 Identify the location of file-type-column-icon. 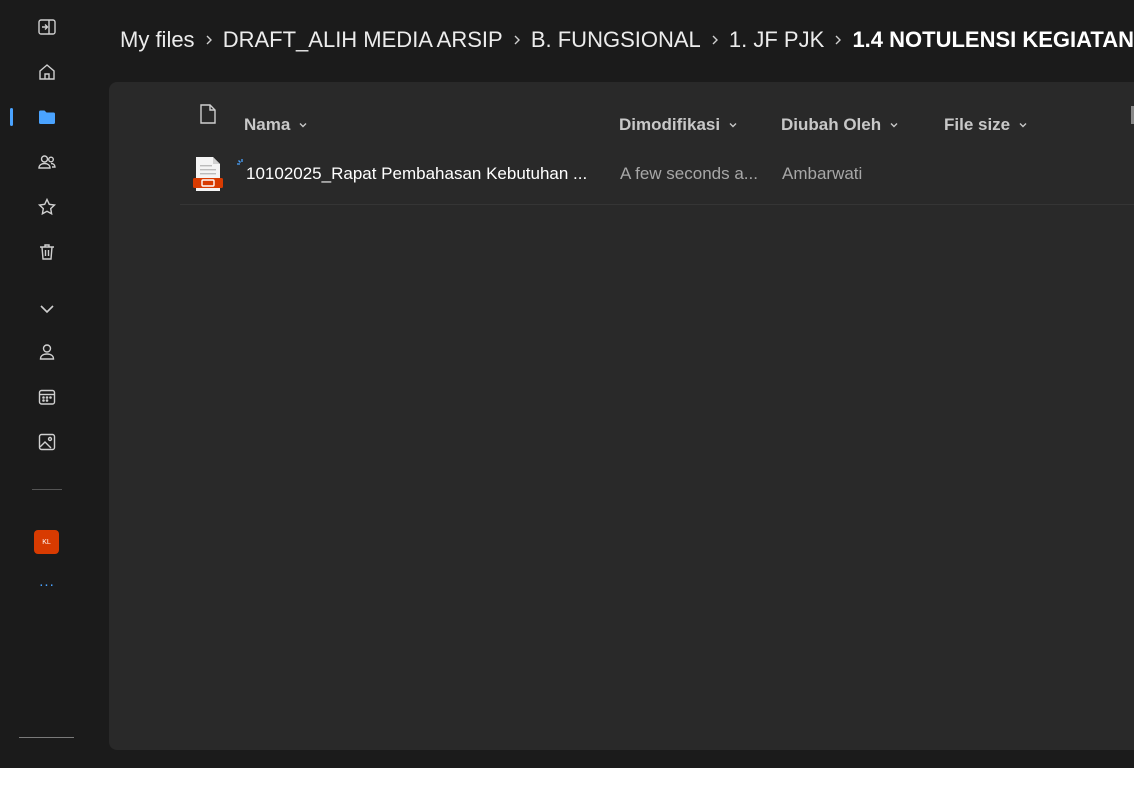
(208, 114).